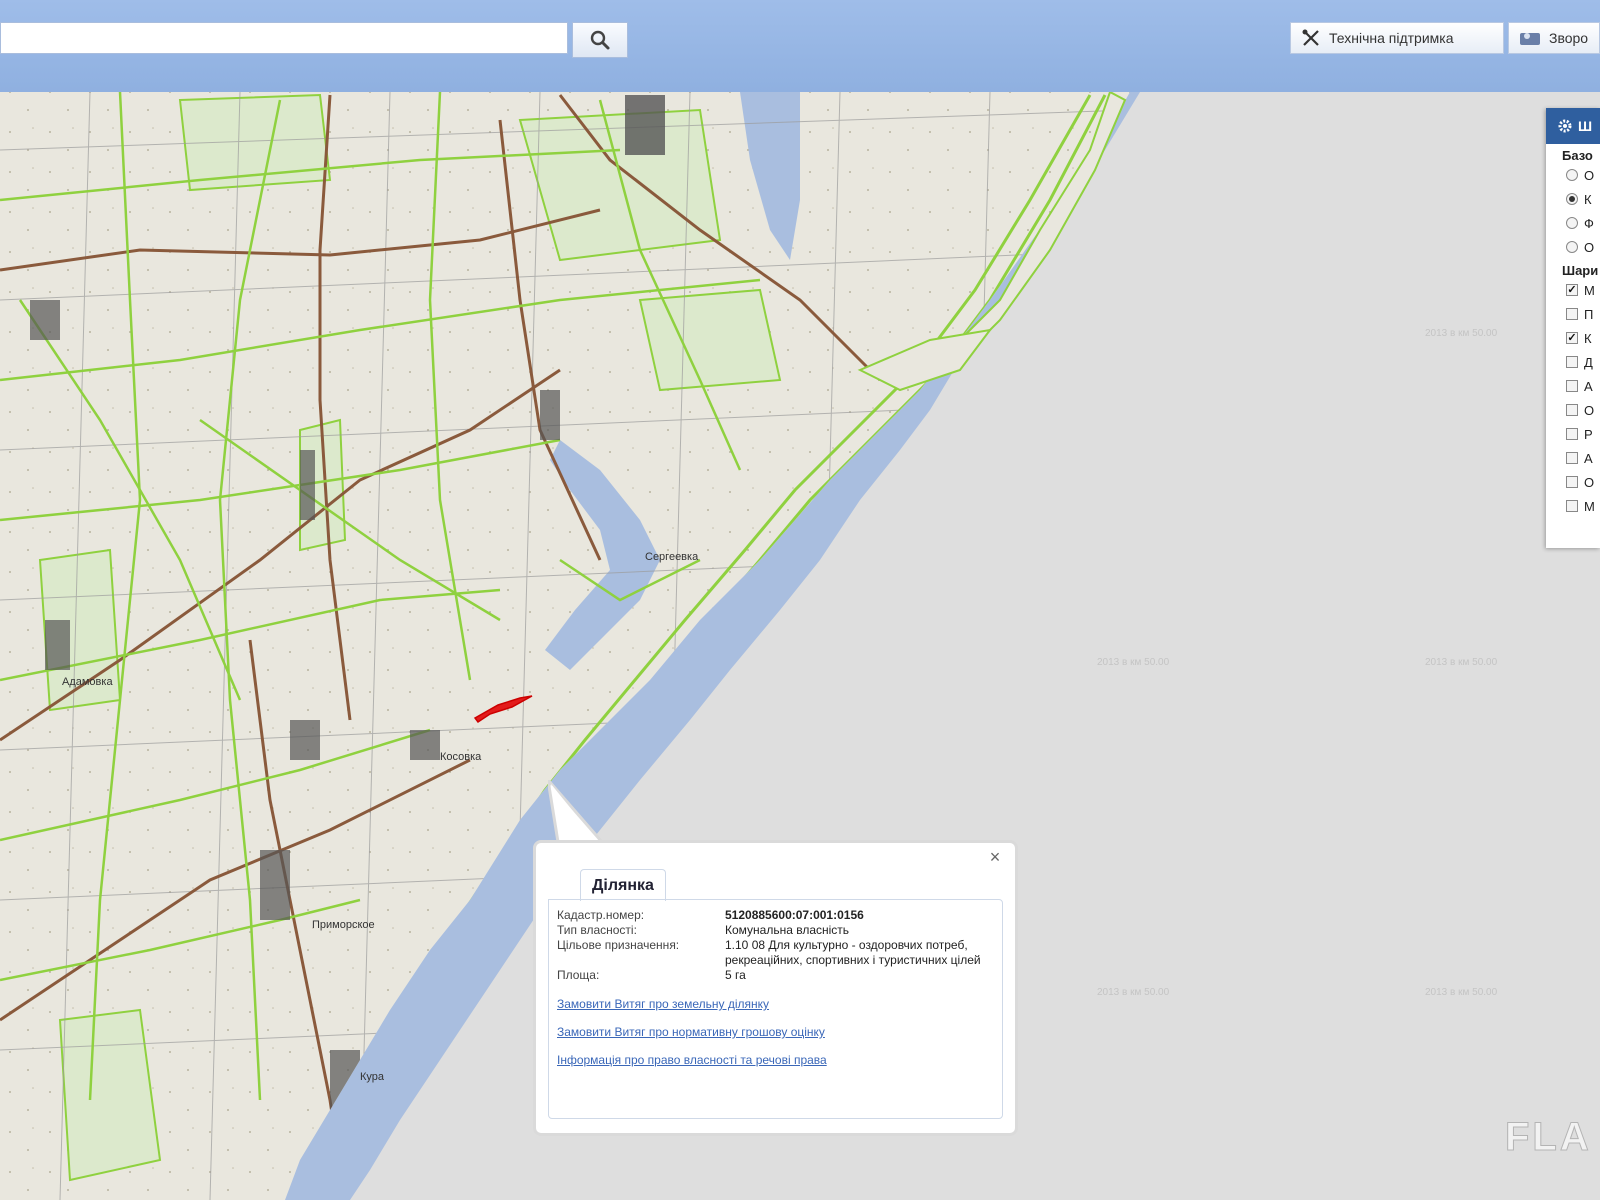 Image resolution: width=1600 pixels, height=1200 pixels. Describe the element at coordinates (1569, 38) in the screenshot. I see `feedback-label: Зворо` at that location.